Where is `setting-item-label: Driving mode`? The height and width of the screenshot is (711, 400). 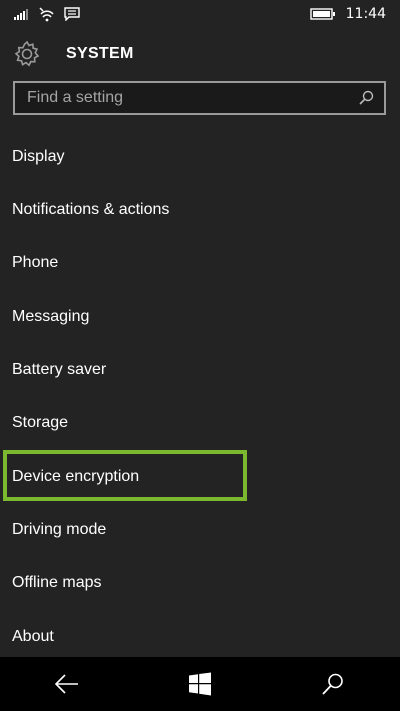 setting-item-label: Driving mode is located at coordinates (59, 529).